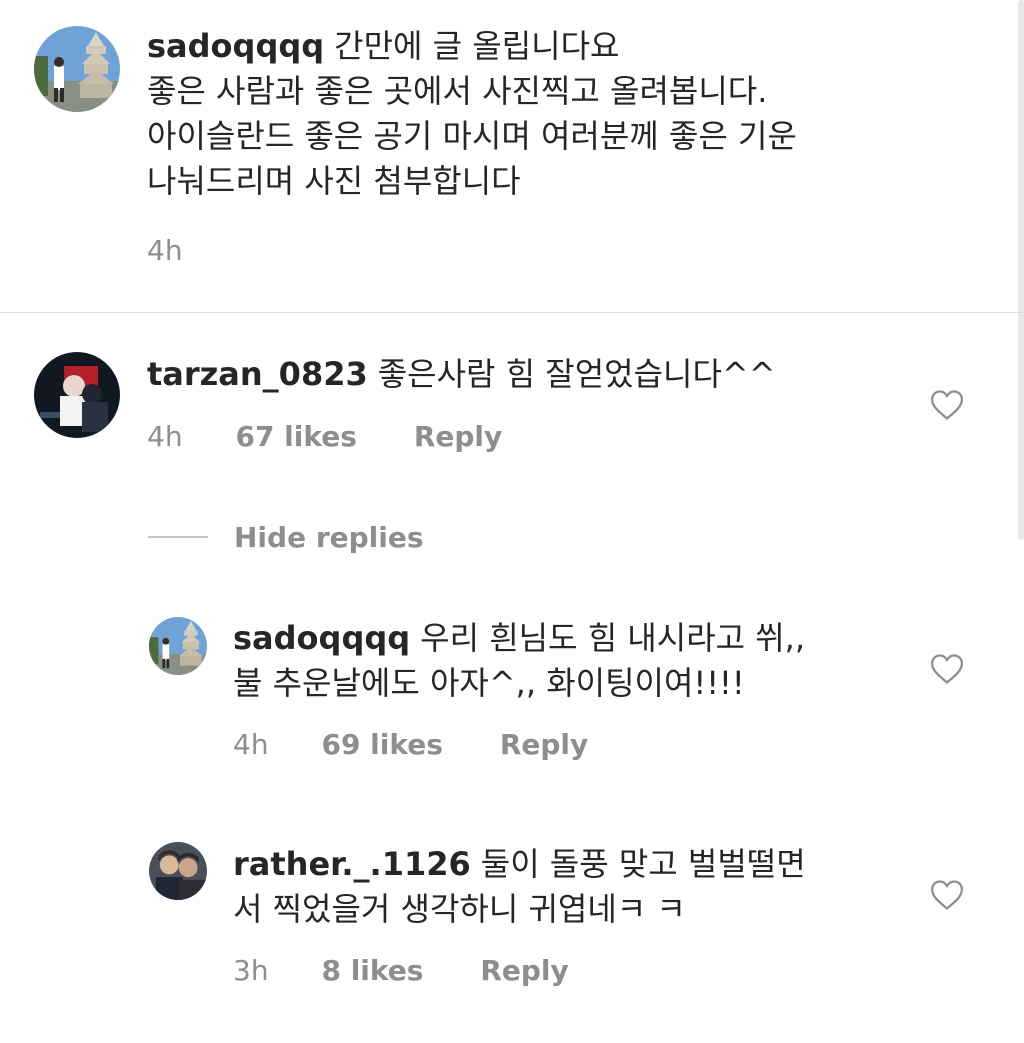 The height and width of the screenshot is (1043, 1024). What do you see at coordinates (235, 46) in the screenshot?
I see `caption-username: sadoqqqq` at bounding box center [235, 46].